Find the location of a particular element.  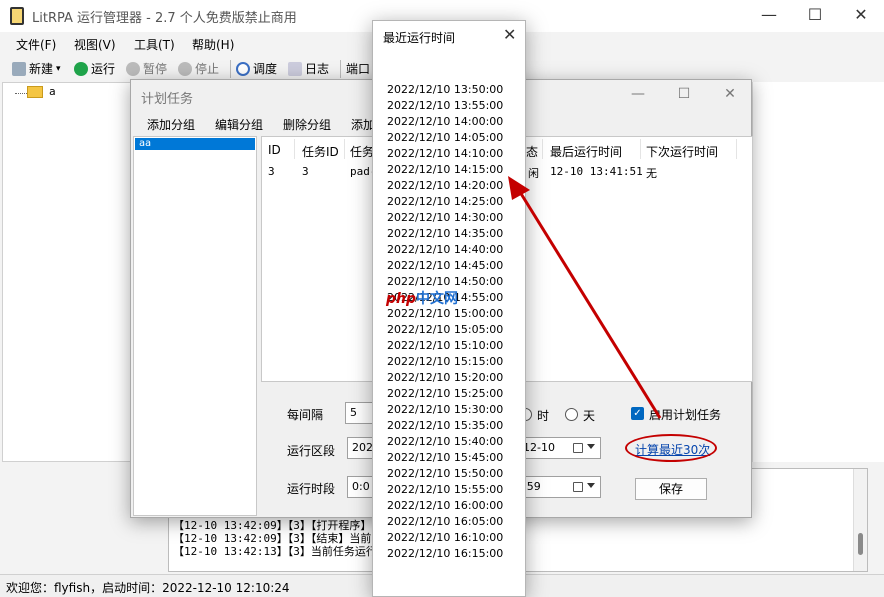

unit-day-label: 天 is located at coordinates (589, 416).